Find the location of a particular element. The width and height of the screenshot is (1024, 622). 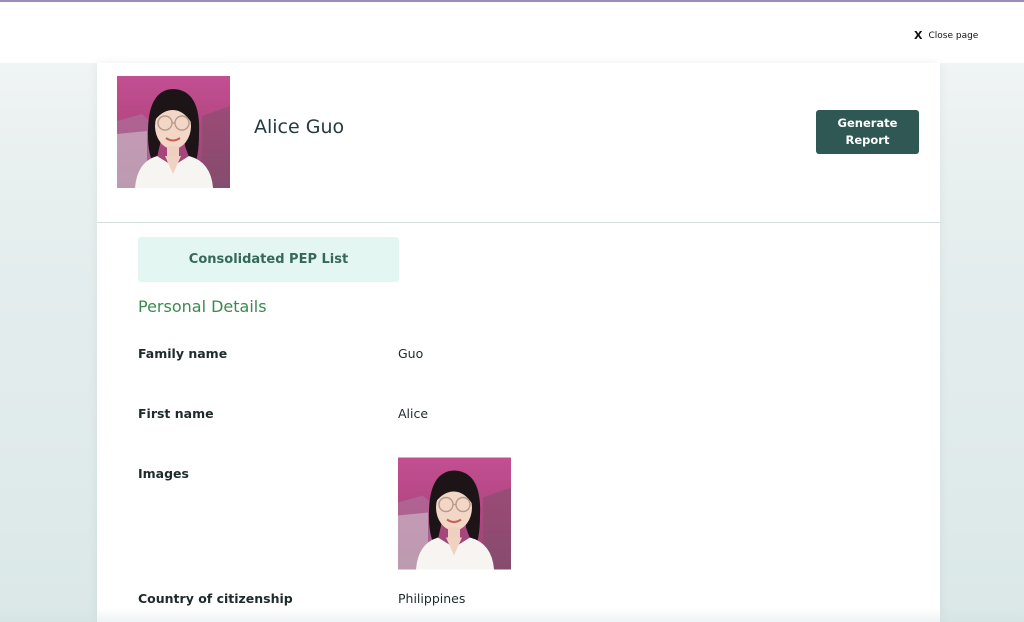

personal-details-title: Personal Details is located at coordinates (202, 306).